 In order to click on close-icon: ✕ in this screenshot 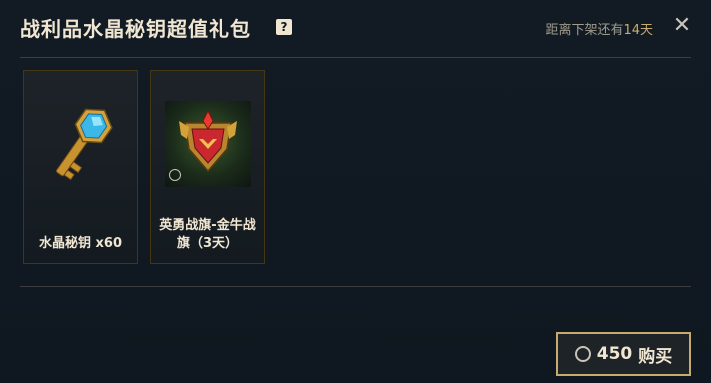, I will do `click(682, 26)`.